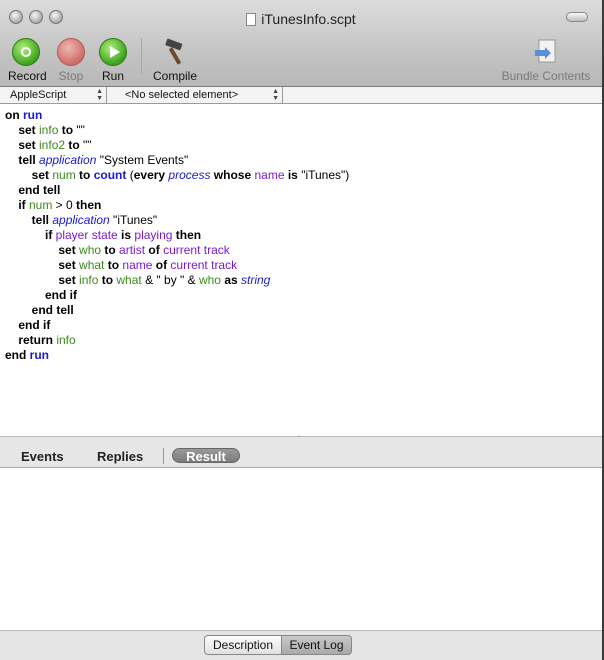 The width and height of the screenshot is (604, 660). What do you see at coordinates (52, 145) in the screenshot?
I see `code-token: info2` at bounding box center [52, 145].